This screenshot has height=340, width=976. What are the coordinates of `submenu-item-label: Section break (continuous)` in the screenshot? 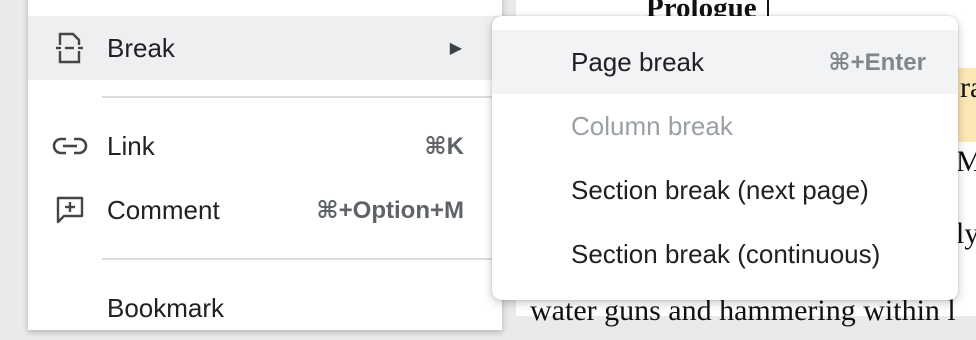 It's located at (726, 253).